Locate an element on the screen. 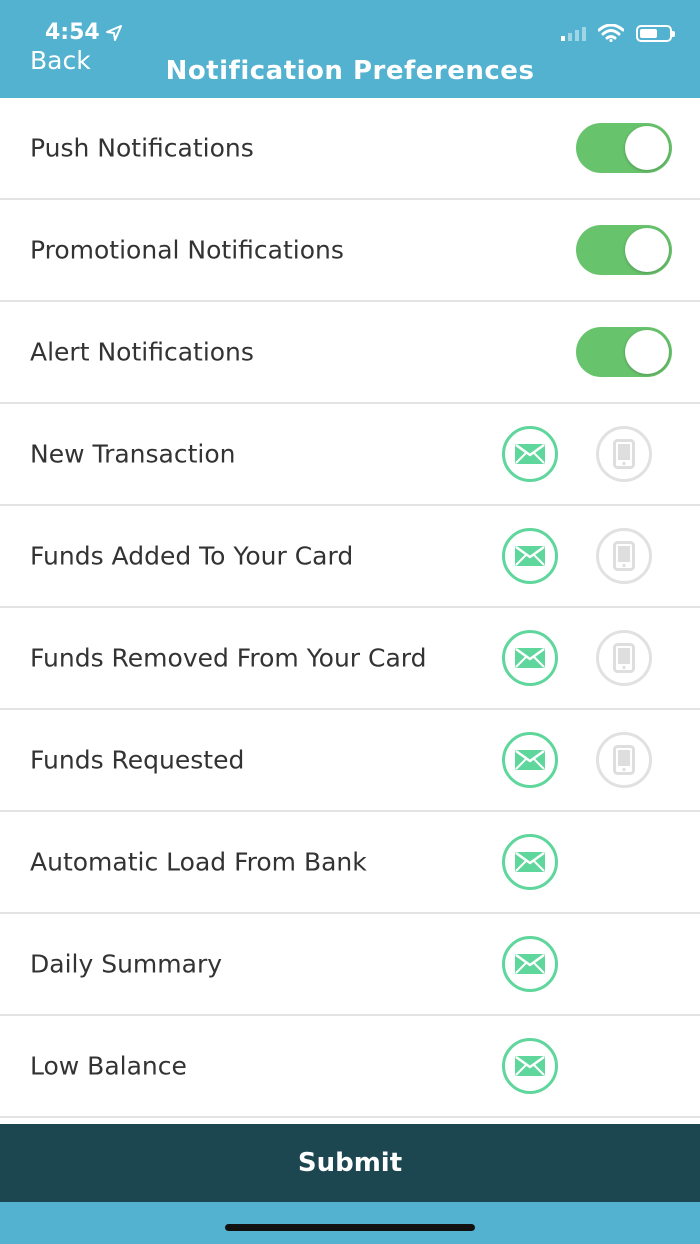 The height and width of the screenshot is (1244, 700). preference-row-funds-requested: Funds Requested is located at coordinates (350, 761).